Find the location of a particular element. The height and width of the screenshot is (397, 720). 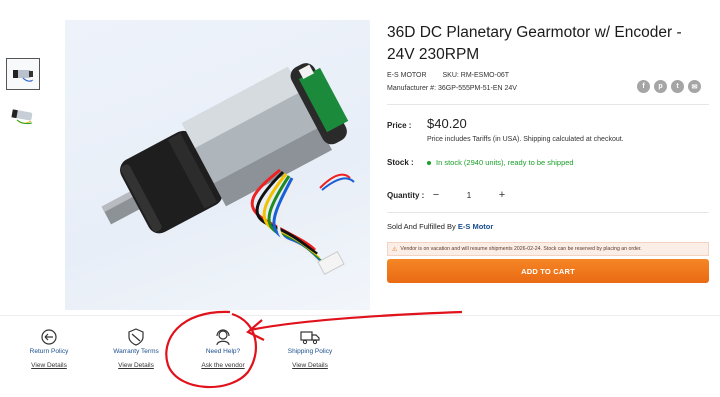

headset-icon is located at coordinates (223, 337).